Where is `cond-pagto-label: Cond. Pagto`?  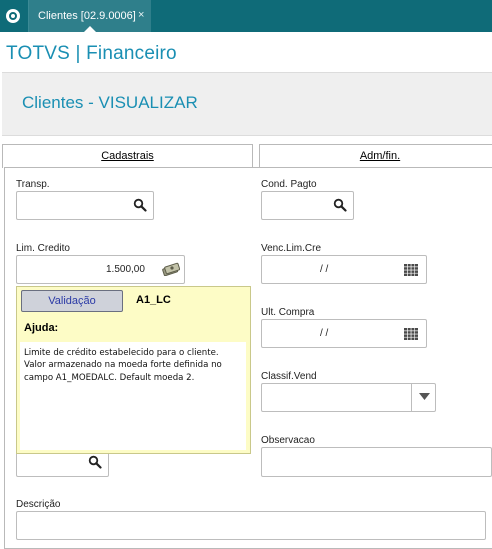 cond-pagto-label: Cond. Pagto is located at coordinates (289, 184).